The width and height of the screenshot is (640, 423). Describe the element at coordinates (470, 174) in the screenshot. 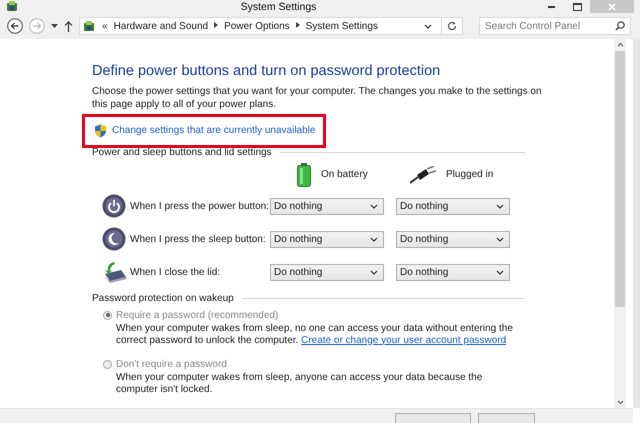

I see `column-heading: Plugged in` at that location.